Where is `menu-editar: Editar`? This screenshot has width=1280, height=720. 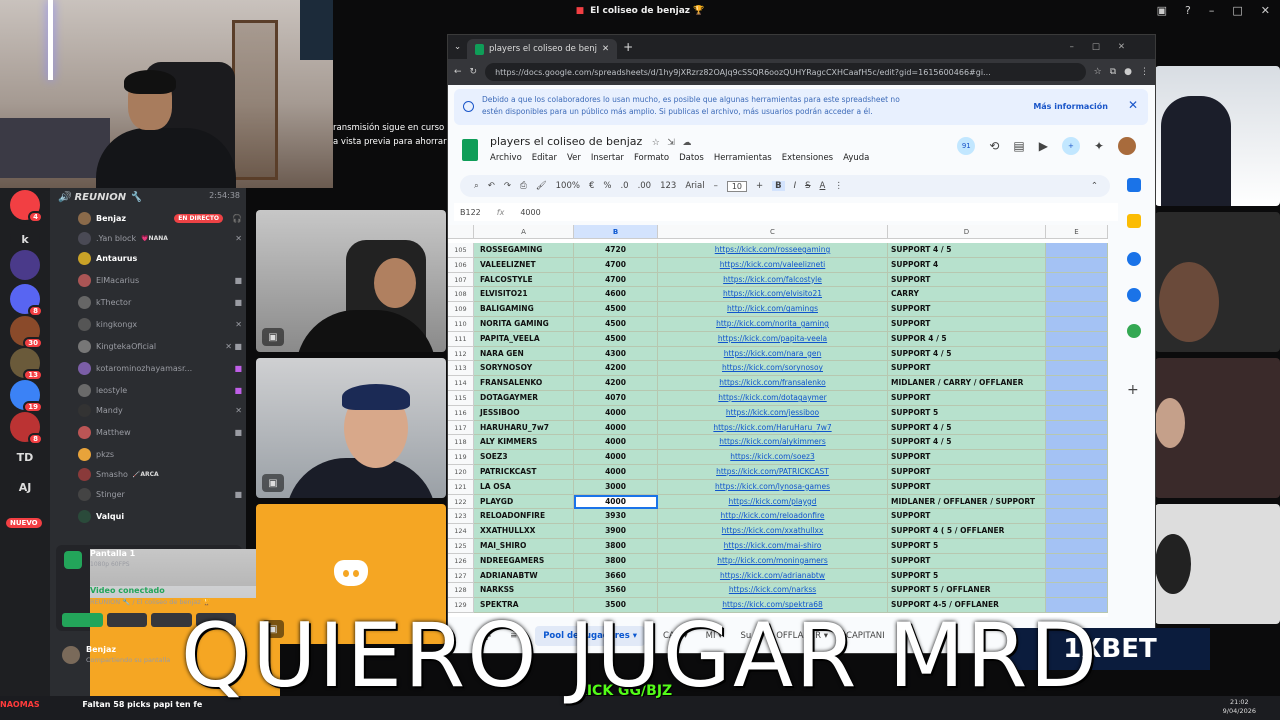 menu-editar: Editar is located at coordinates (544, 158).